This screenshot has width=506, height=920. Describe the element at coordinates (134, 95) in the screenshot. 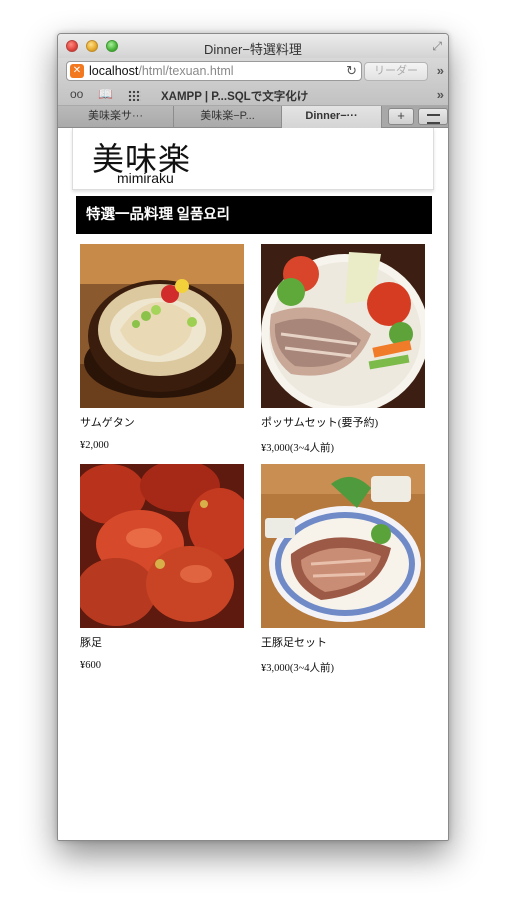

I see `top-sites-icon` at that location.